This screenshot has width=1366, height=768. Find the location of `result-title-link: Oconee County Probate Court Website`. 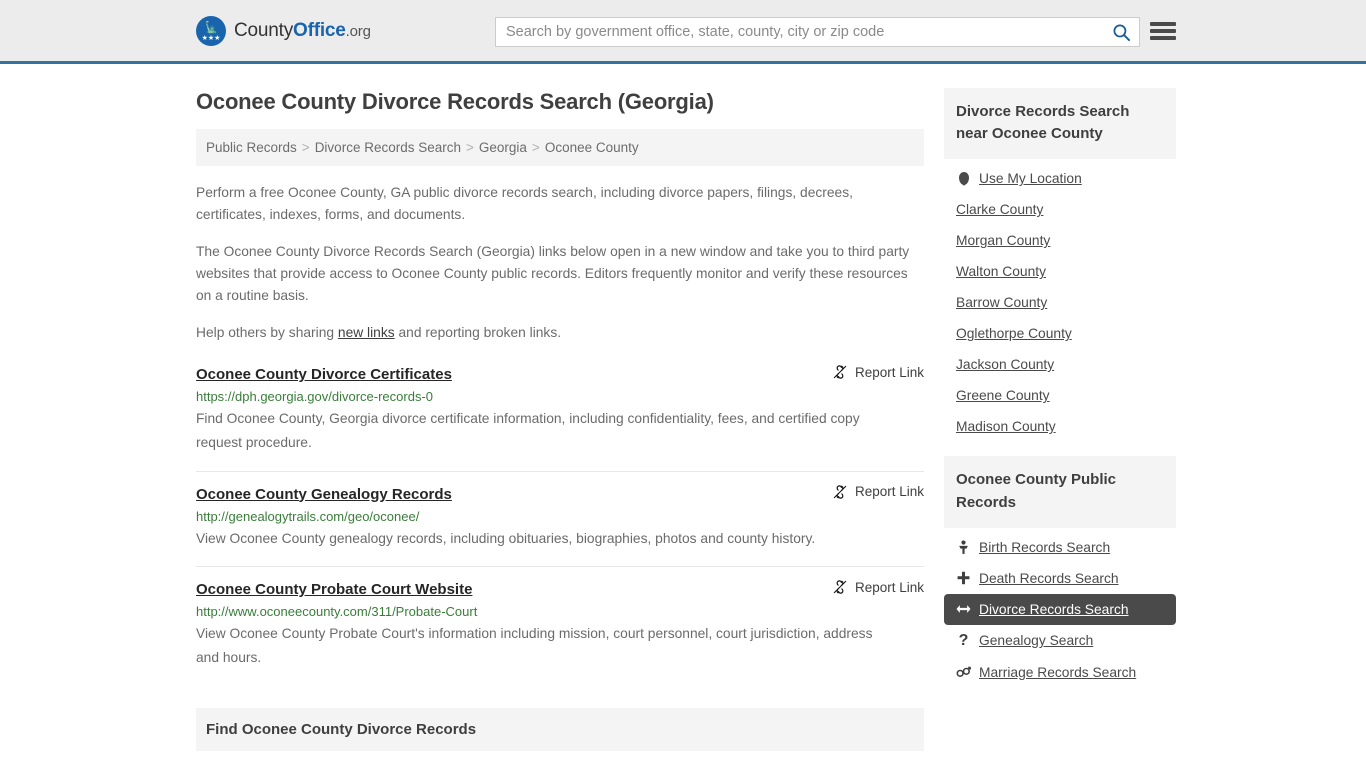

result-title-link: Oconee County Probate Court Website is located at coordinates (334, 589).